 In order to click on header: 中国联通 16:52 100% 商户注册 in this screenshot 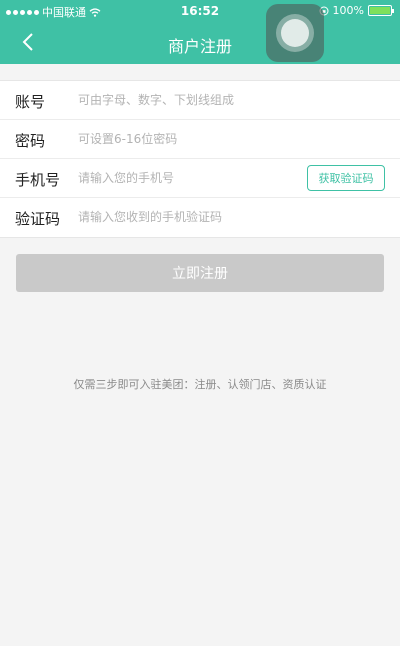, I will do `click(200, 32)`.